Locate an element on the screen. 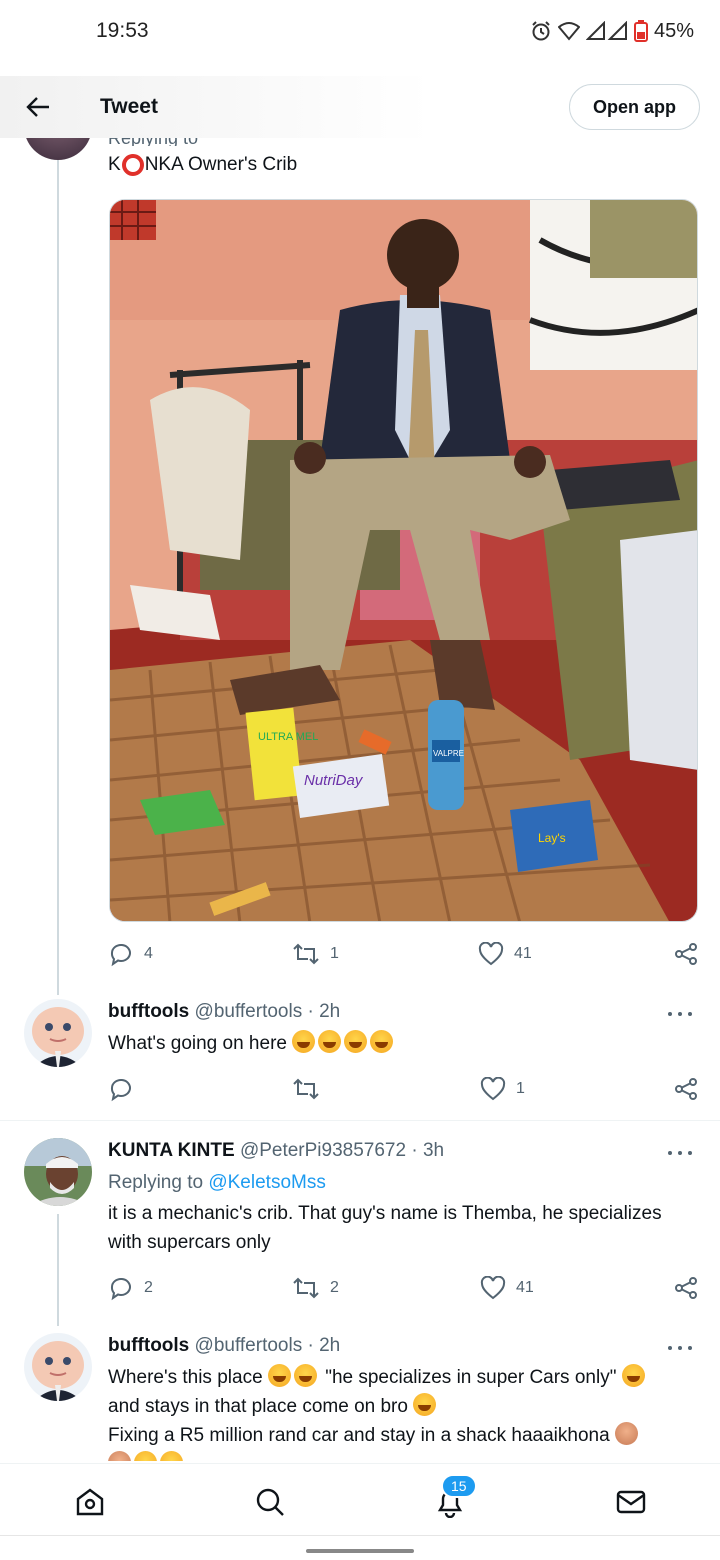 Image resolution: width=720 pixels, height=1560 pixels. main-tweet-avatar is located at coordinates (58, 149).